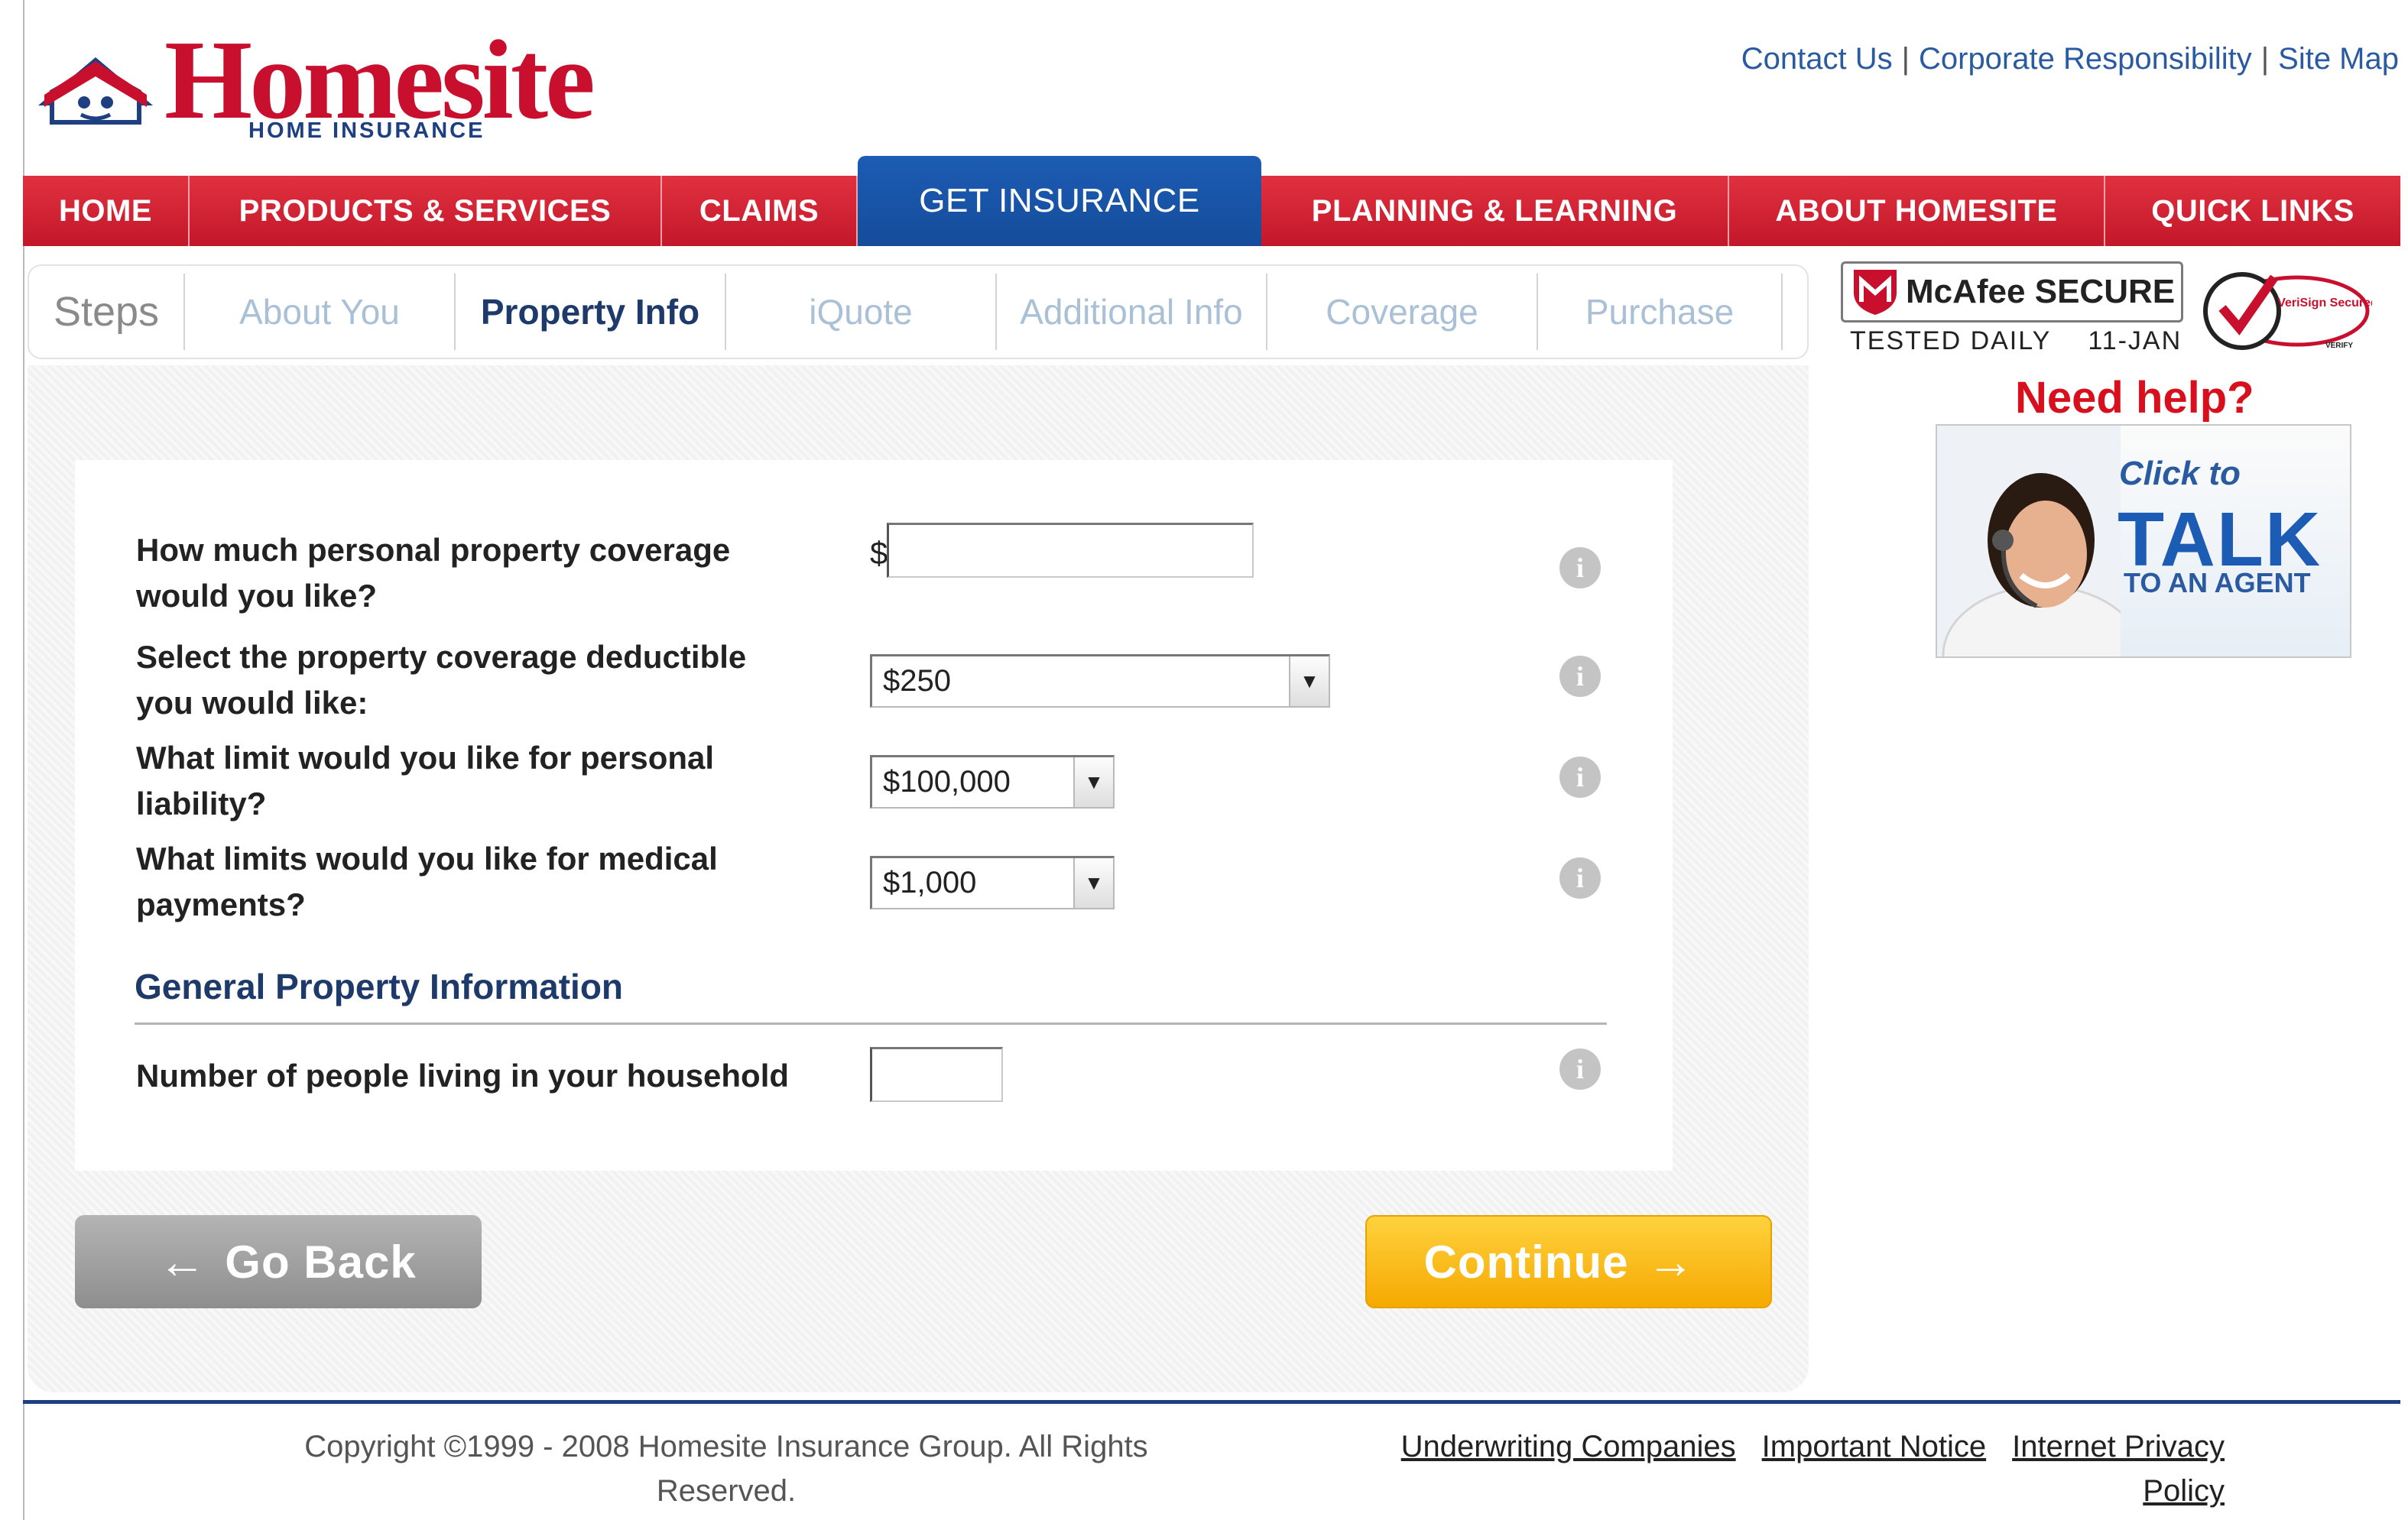 The height and width of the screenshot is (1520, 2408). I want to click on internet-privacy-policy-link: Internet Privacy Policy, so click(2119, 1469).